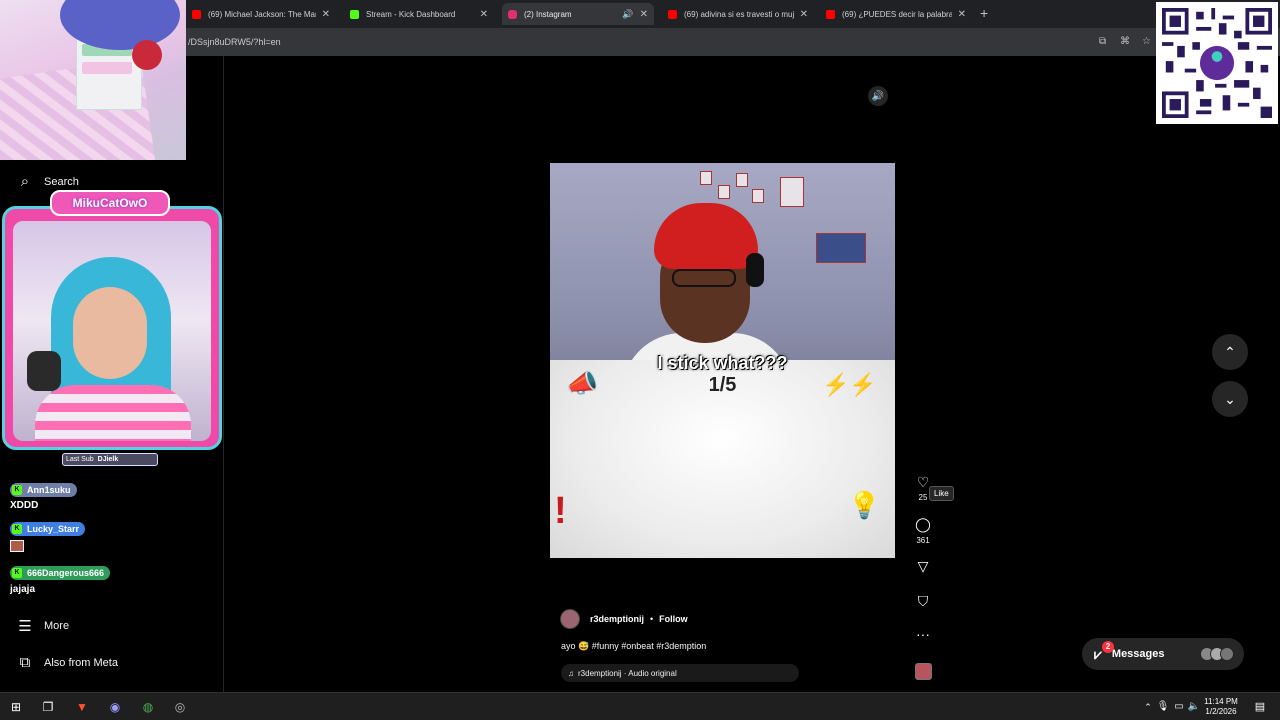  What do you see at coordinates (617, 619) in the screenshot?
I see `author-username: r3demptionij` at bounding box center [617, 619].